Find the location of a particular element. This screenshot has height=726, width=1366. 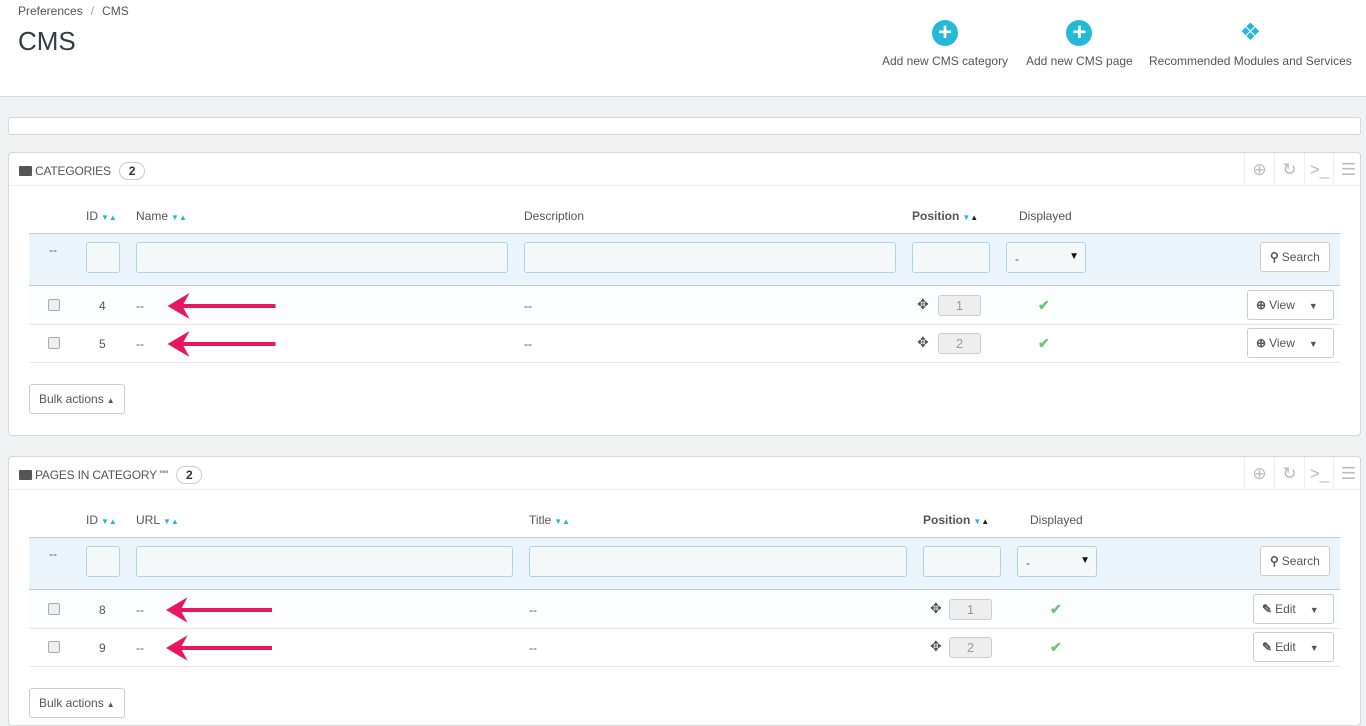

breadcrumb-preferences: Preferences is located at coordinates (50, 11).